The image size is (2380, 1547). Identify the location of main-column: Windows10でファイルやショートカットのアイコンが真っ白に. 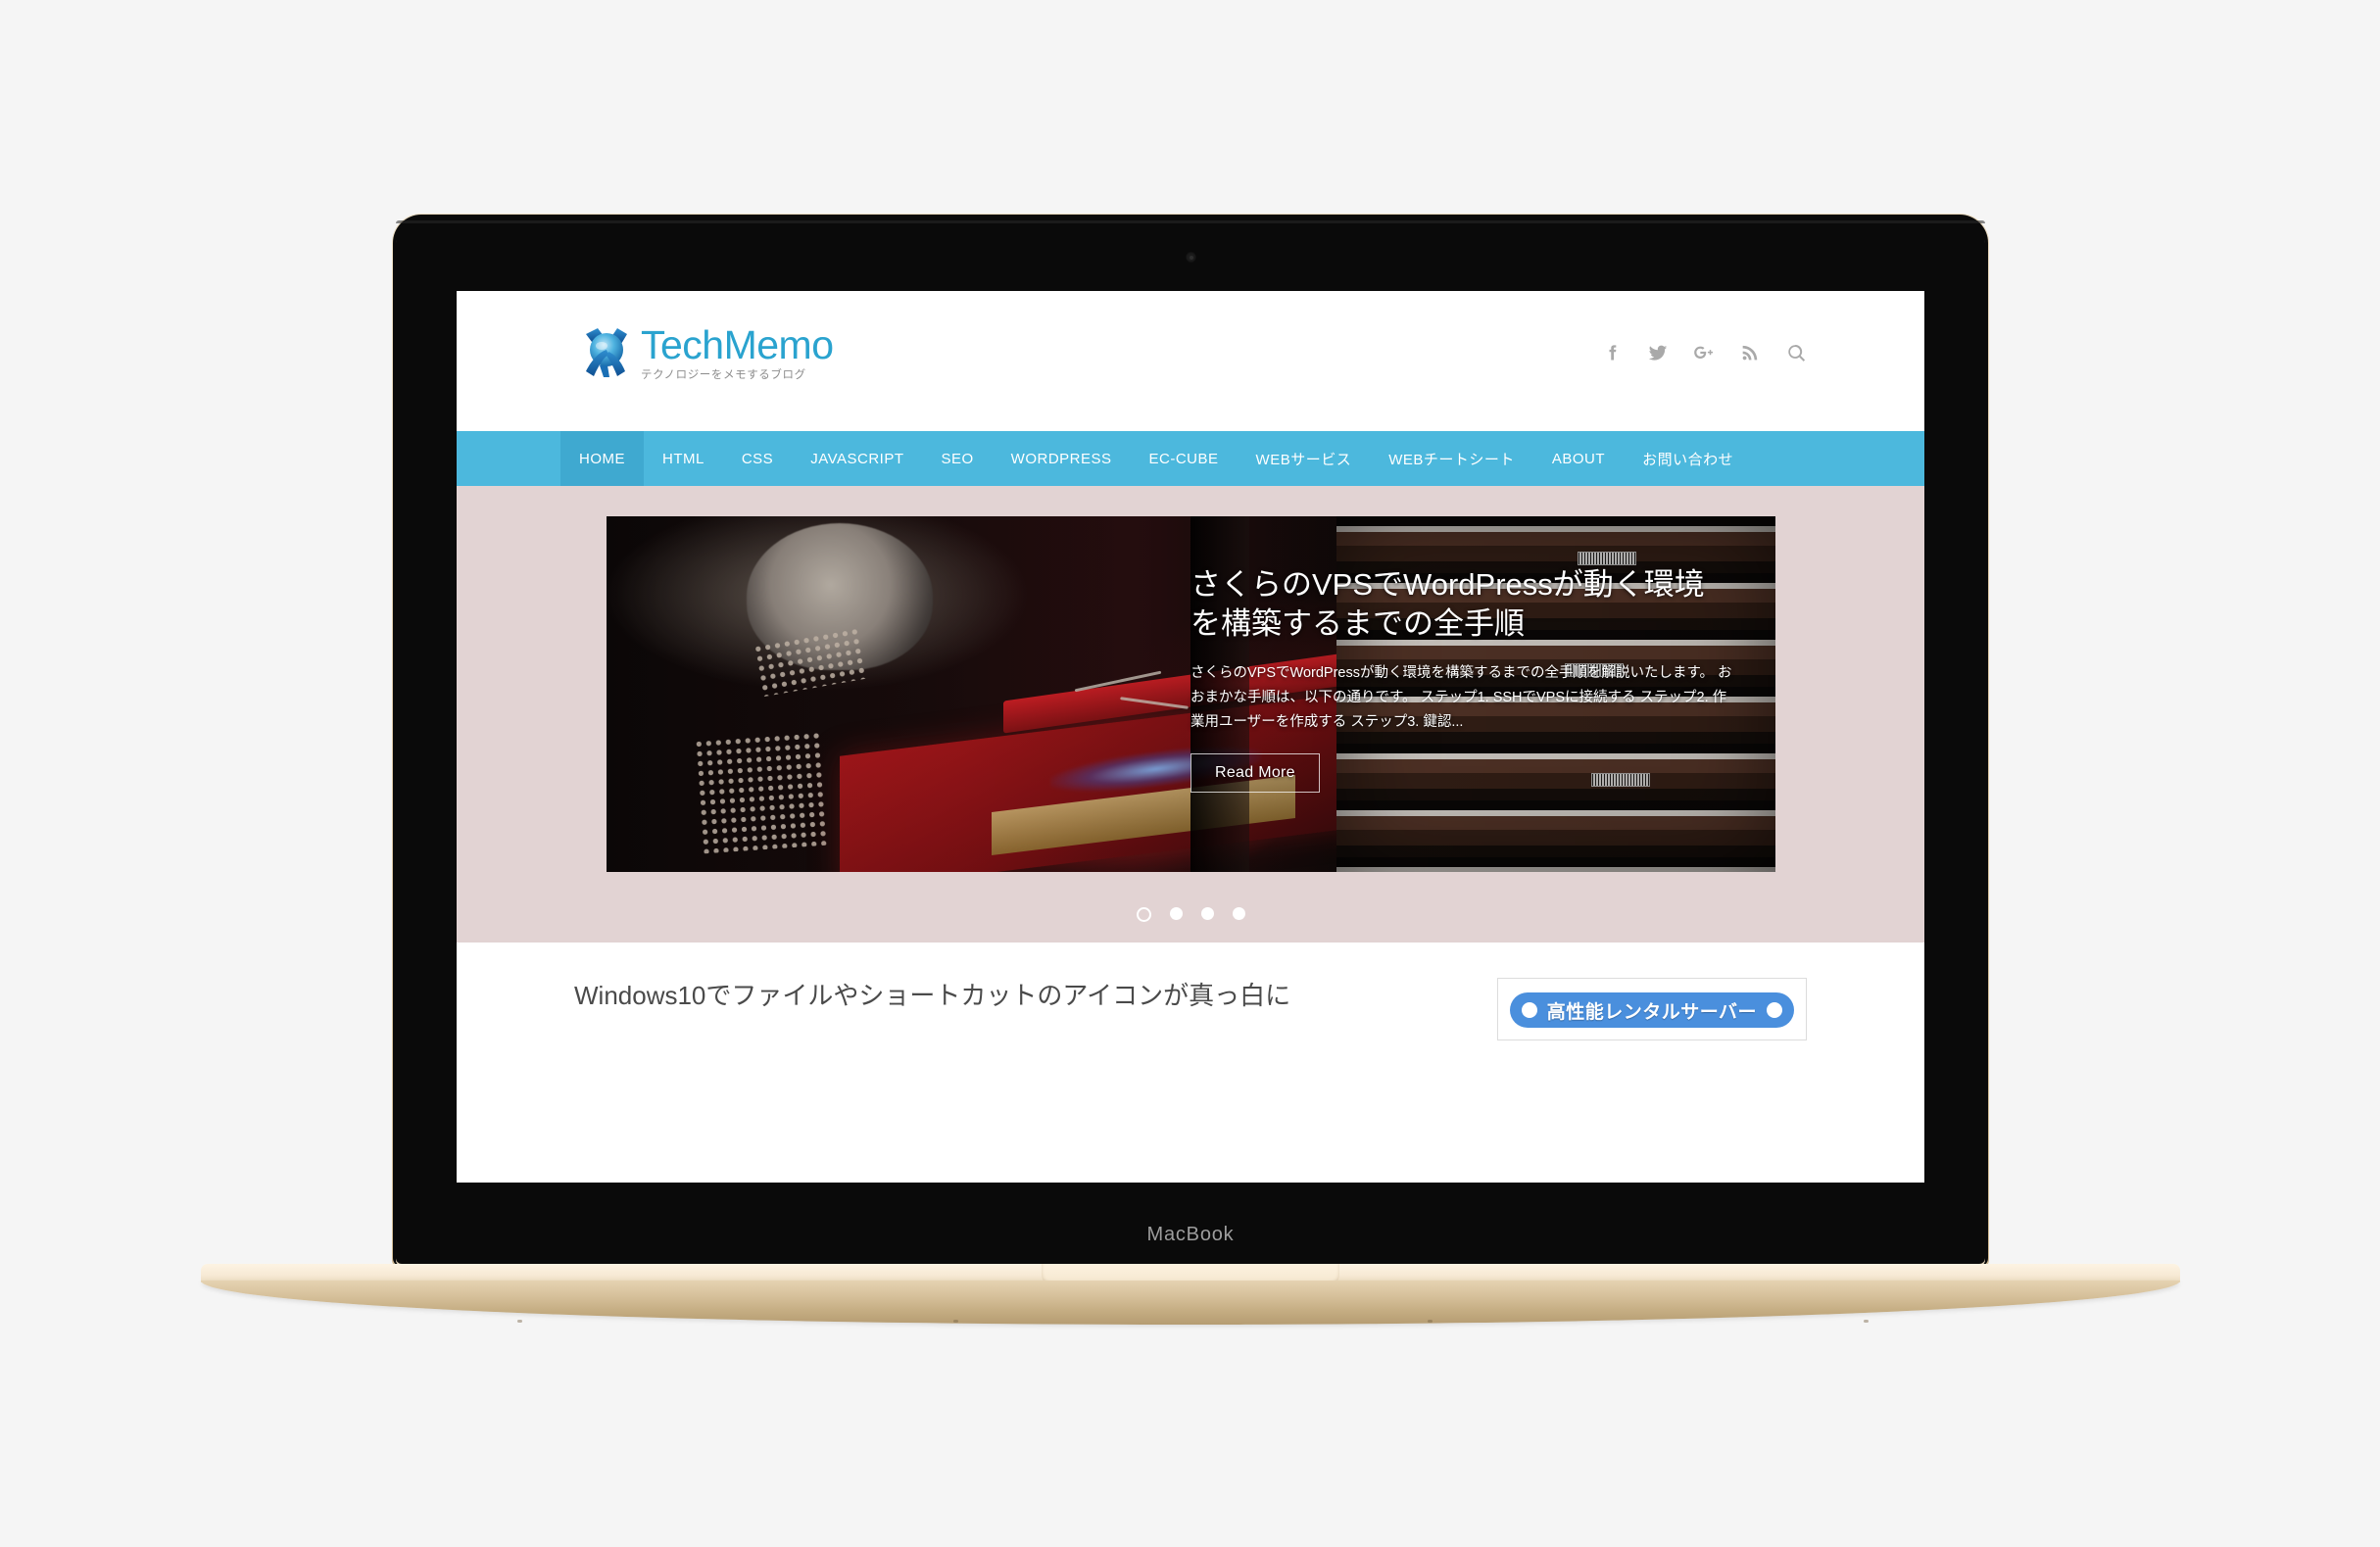
(1014, 1009).